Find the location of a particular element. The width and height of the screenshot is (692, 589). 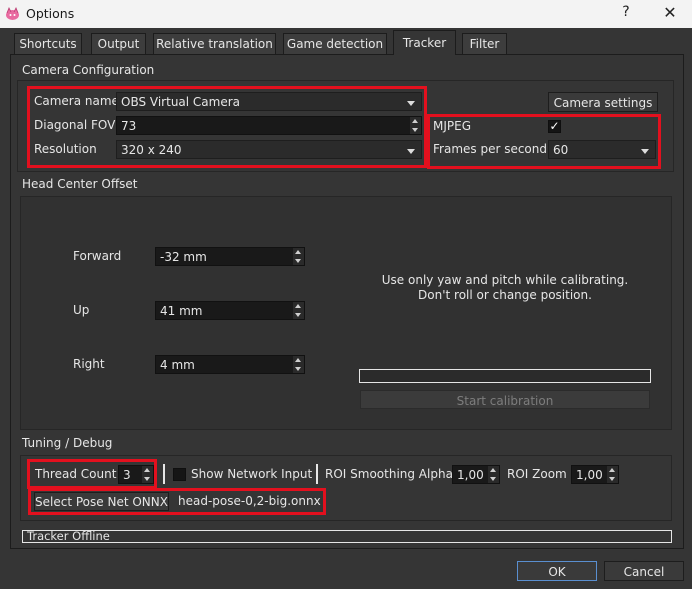

ok-button: OK is located at coordinates (557, 571).